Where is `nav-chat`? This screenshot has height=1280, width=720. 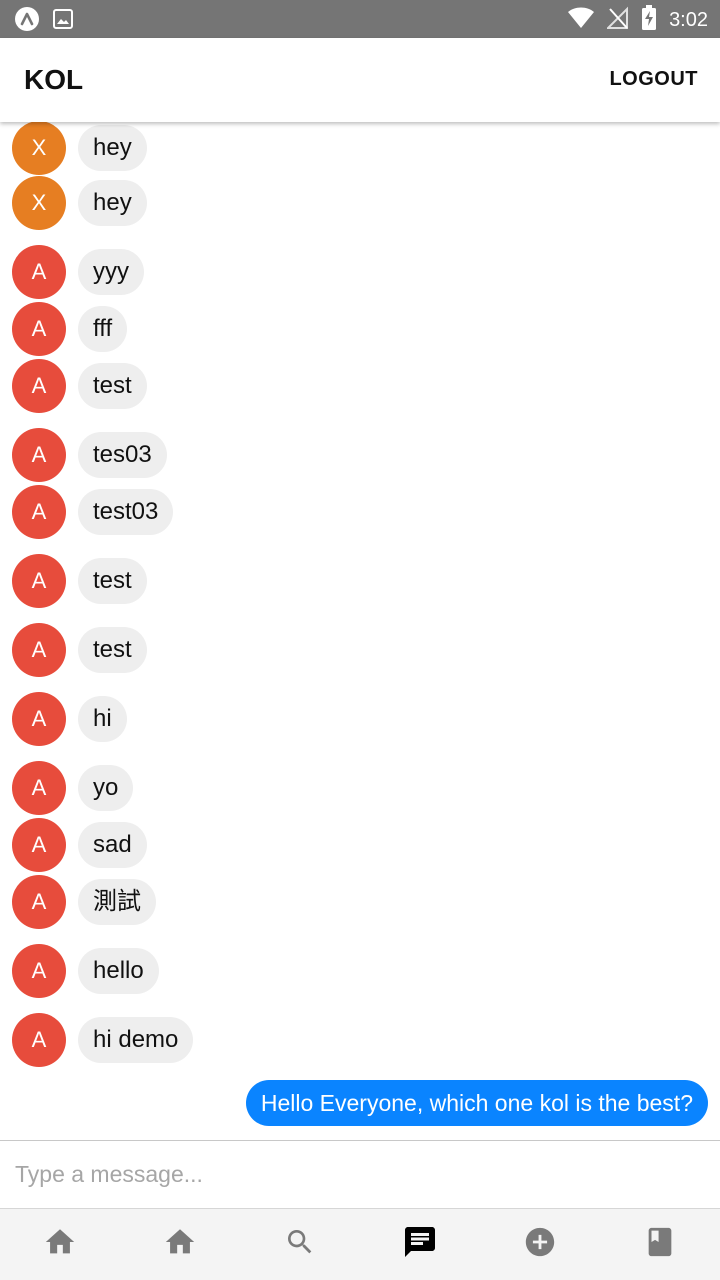
nav-chat is located at coordinates (420, 1244).